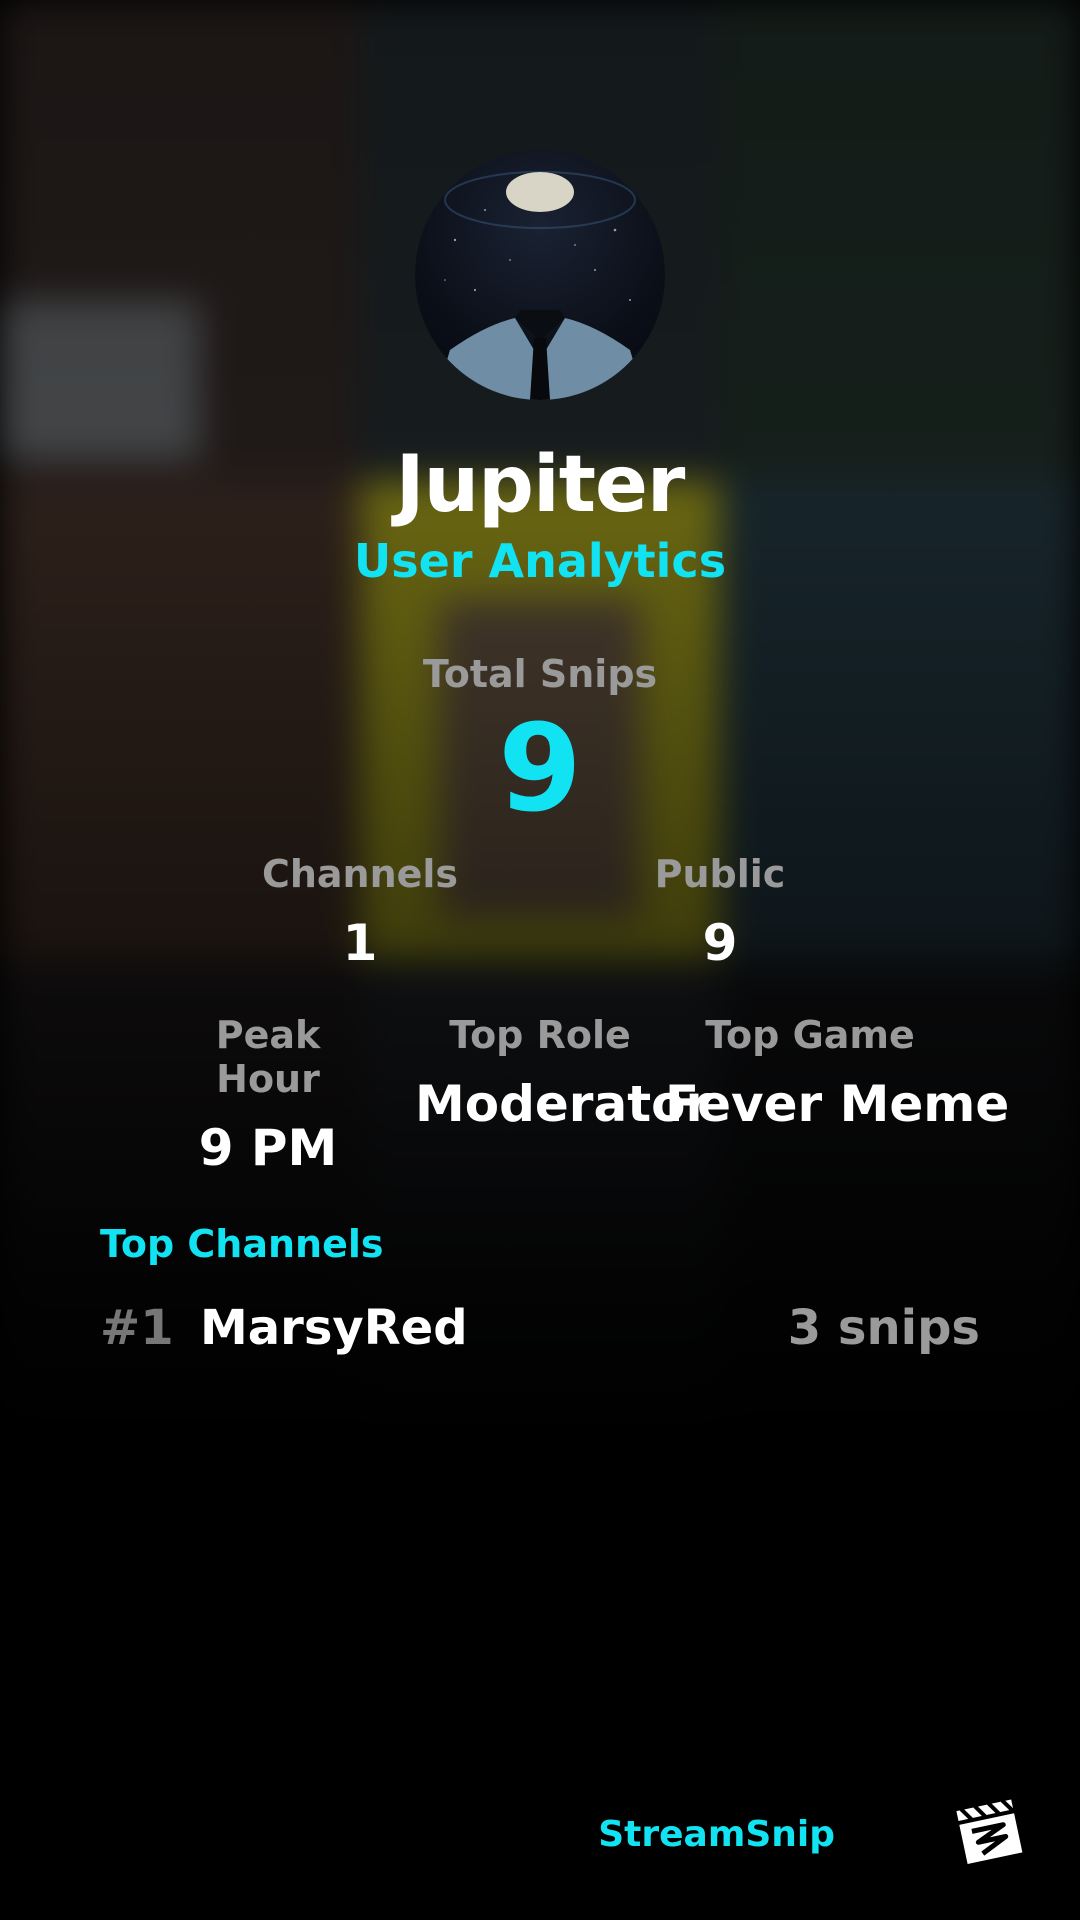  I want to click on list-item: #1 MarsyRed 3 snips, so click(540, 1335).